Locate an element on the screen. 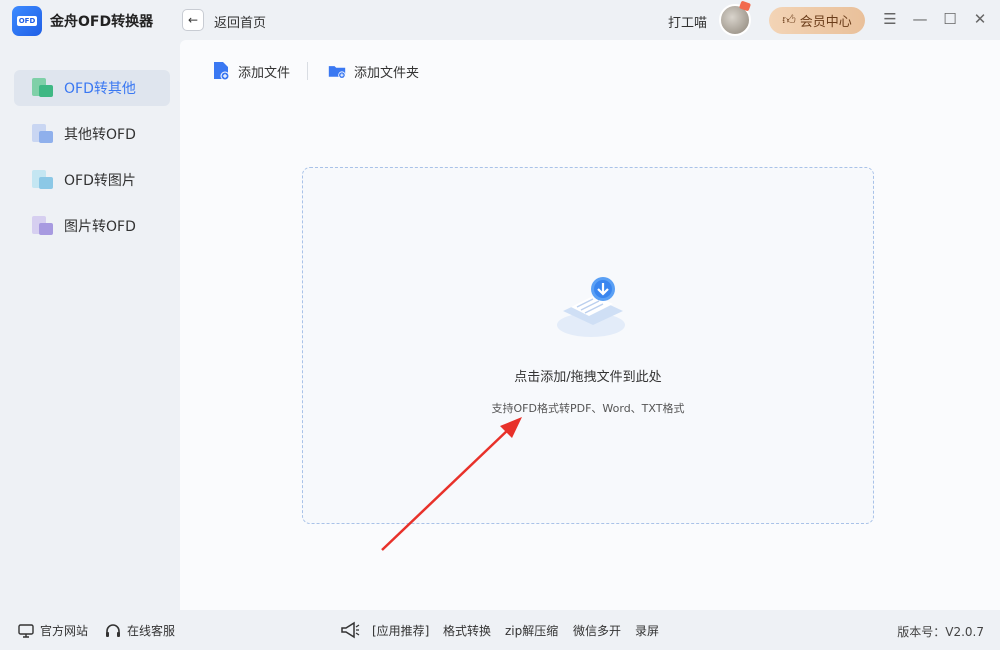  vip-center-button: 👍︎ 会员中心 is located at coordinates (817, 20).